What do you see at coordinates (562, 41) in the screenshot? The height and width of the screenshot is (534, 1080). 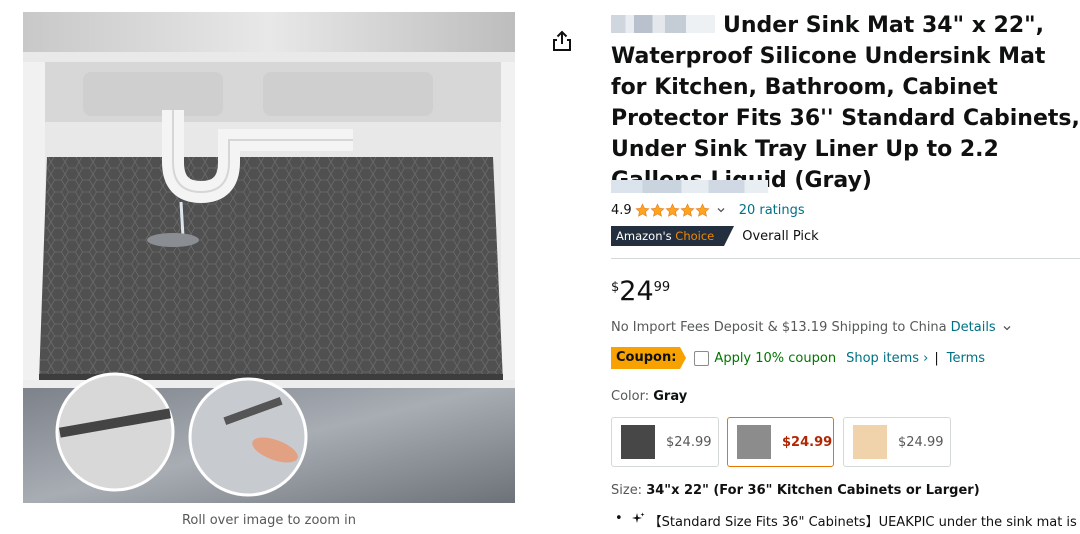 I see `share-icon` at bounding box center [562, 41].